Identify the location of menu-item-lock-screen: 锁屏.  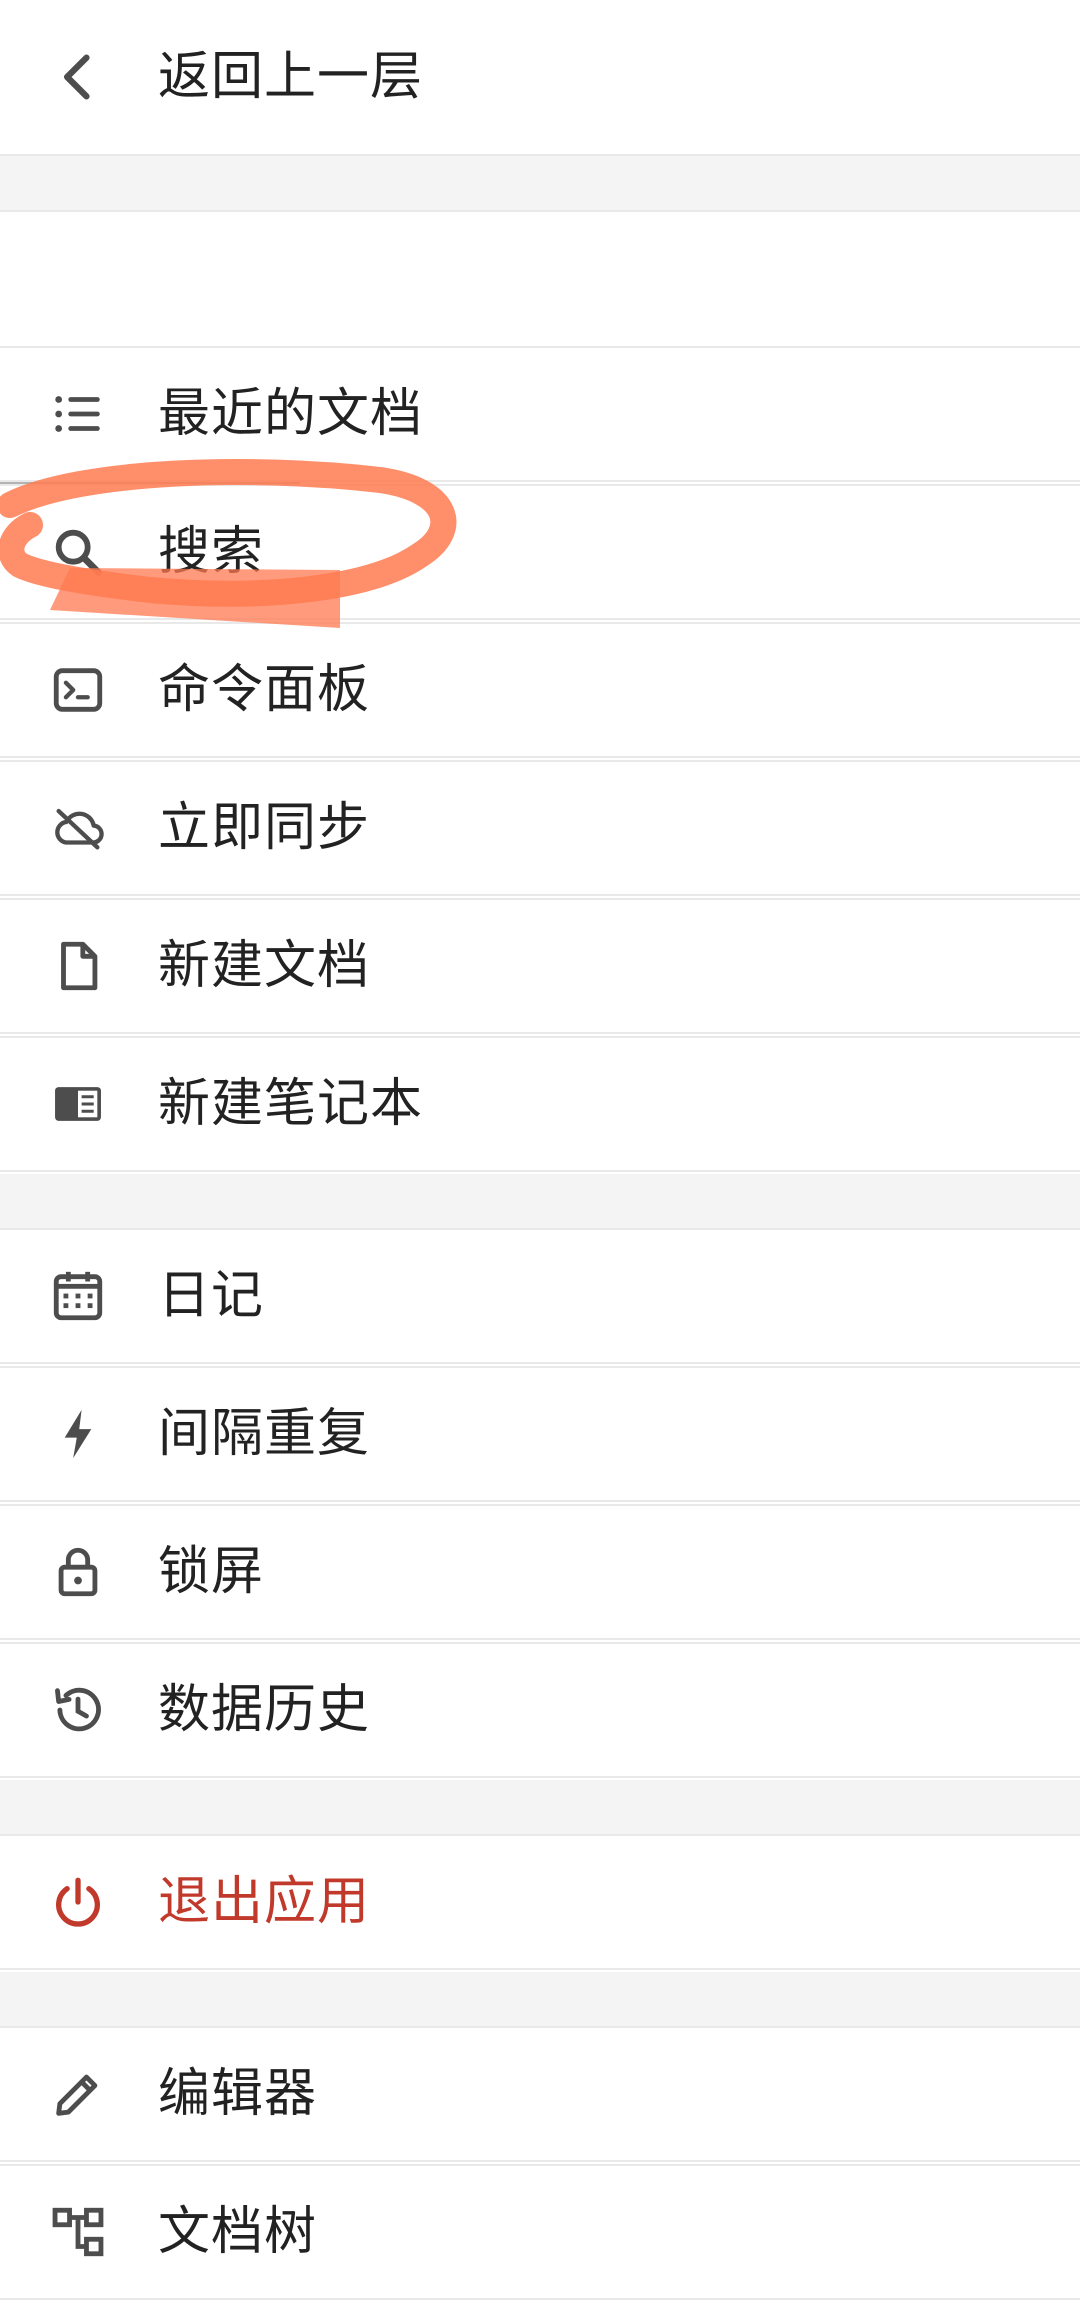
(540, 1572).